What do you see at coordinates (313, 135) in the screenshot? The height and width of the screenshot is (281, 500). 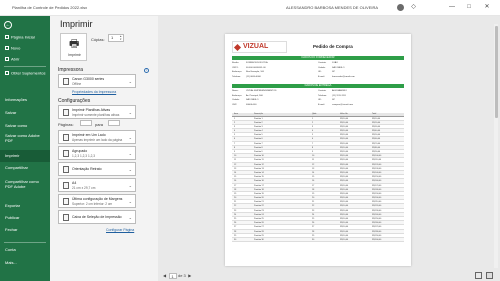 I see `table-cell: 5` at bounding box center [313, 135].